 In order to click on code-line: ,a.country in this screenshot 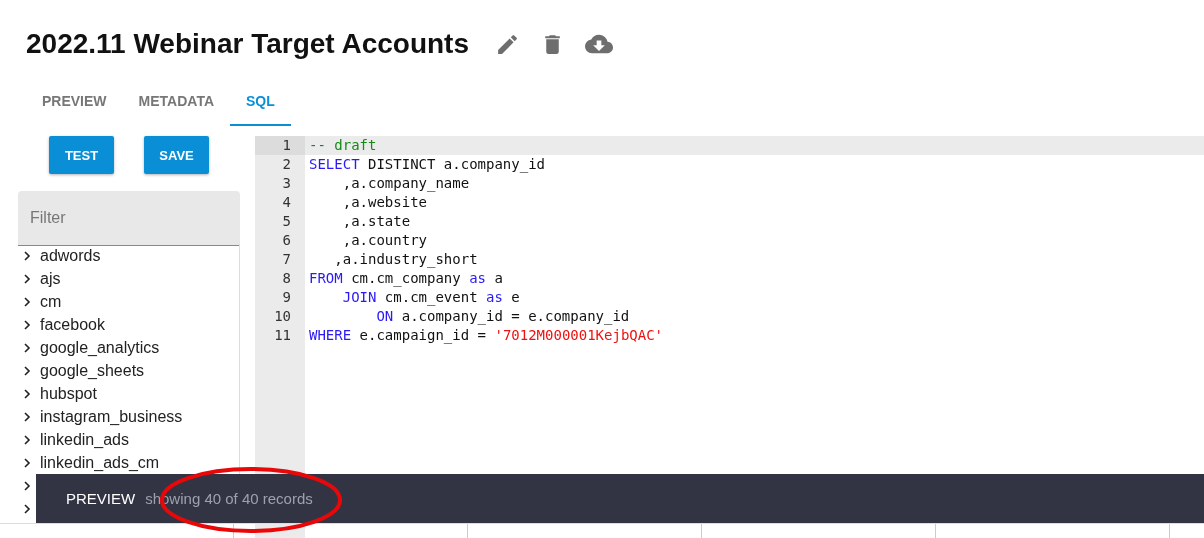, I will do `click(384, 240)`.